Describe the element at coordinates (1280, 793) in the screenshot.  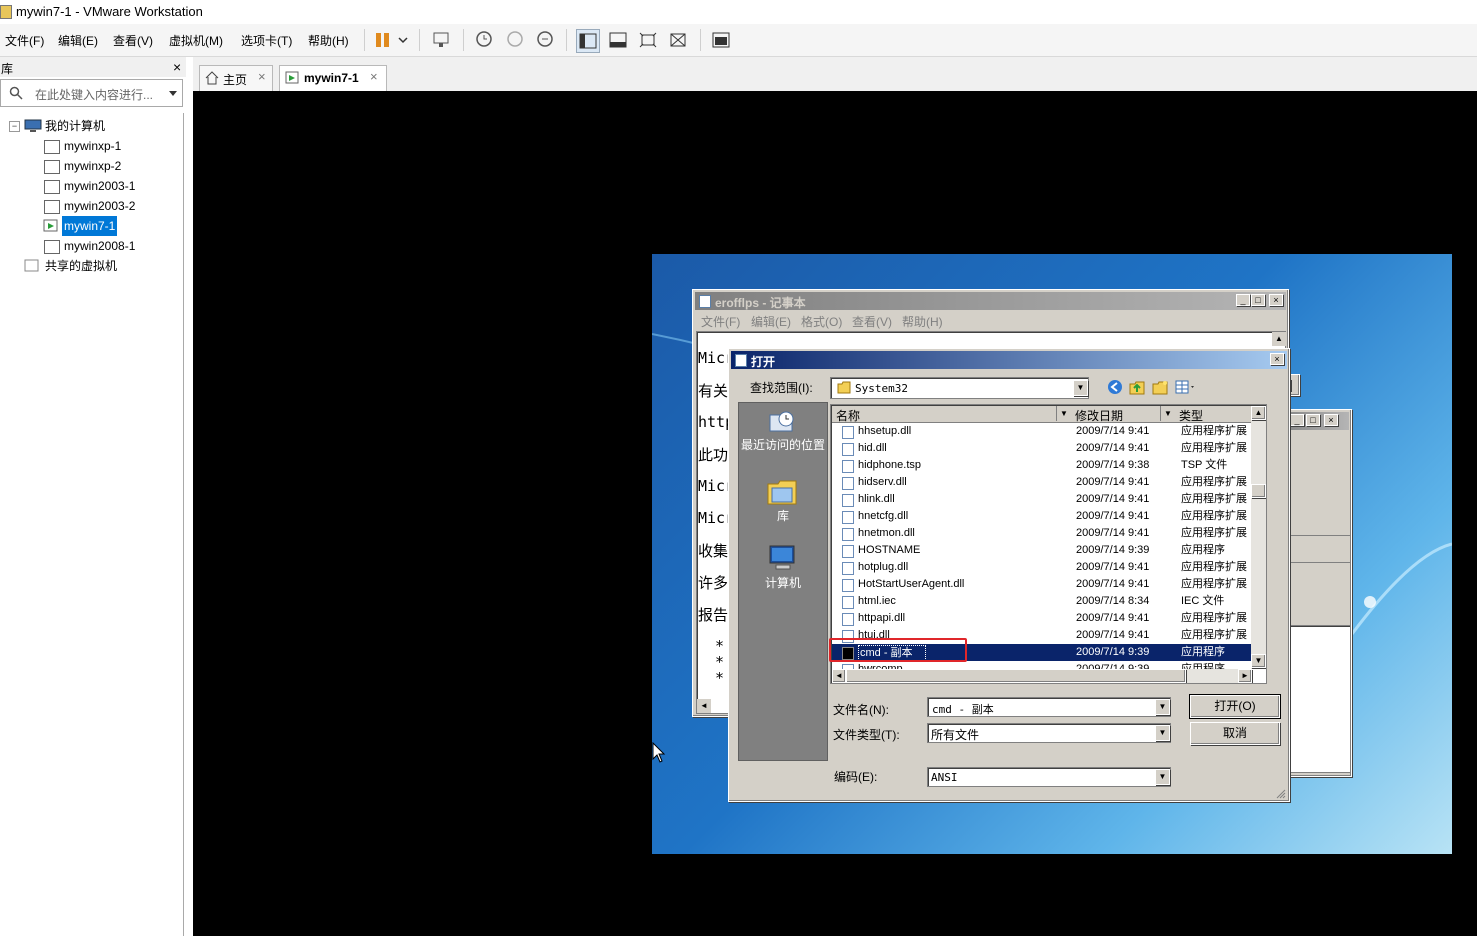
I see `resize-grip-icon` at that location.